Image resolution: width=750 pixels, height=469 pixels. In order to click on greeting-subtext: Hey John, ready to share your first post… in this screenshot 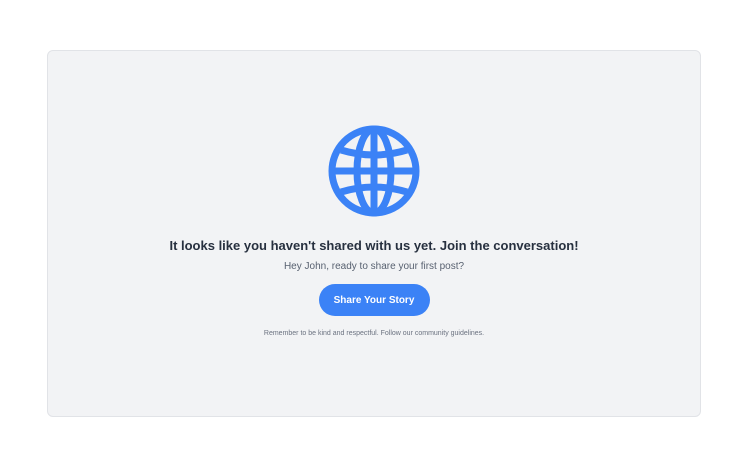, I will do `click(374, 266)`.